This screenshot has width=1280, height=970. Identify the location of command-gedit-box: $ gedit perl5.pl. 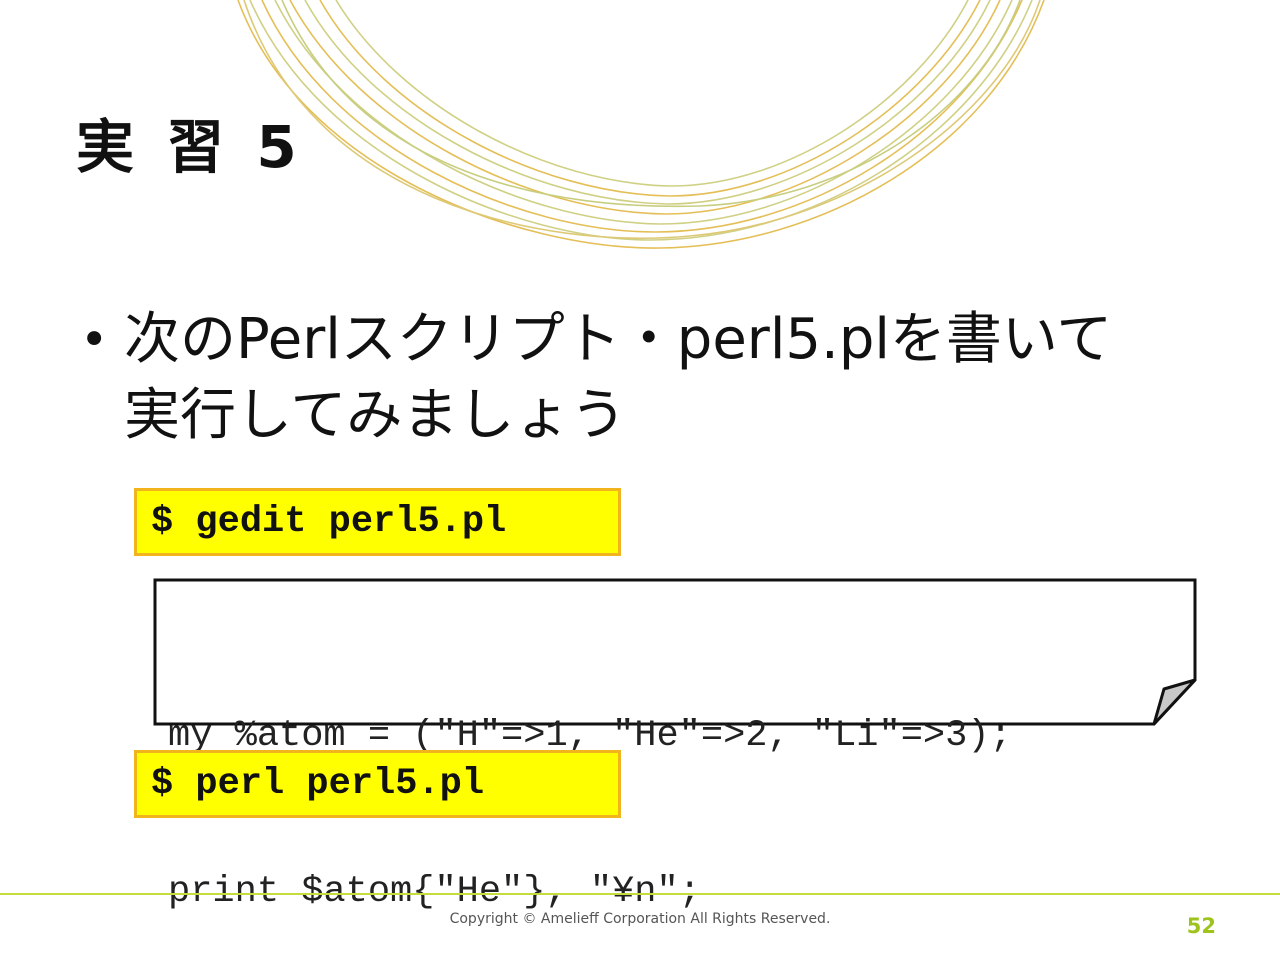
(377, 522).